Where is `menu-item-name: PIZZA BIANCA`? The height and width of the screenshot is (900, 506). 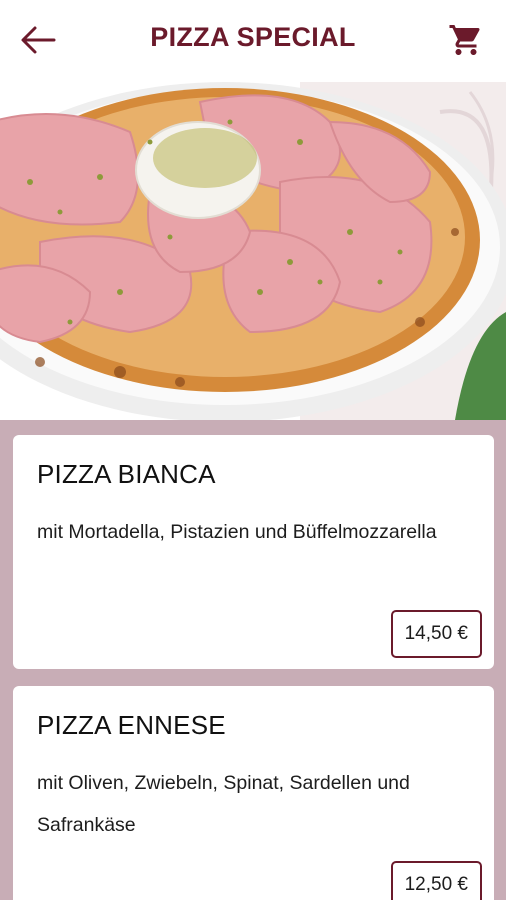 menu-item-name: PIZZA BIANCA is located at coordinates (126, 474).